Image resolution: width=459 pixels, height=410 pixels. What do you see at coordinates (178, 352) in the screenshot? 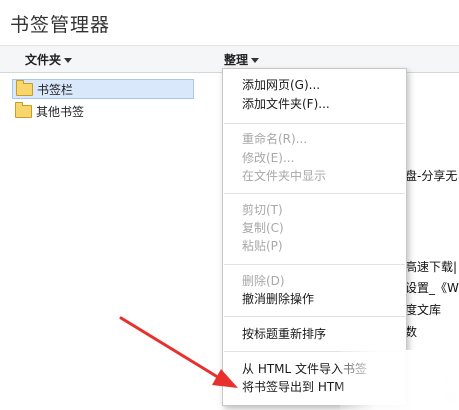
I see `red-arrow-annotation-icon` at bounding box center [178, 352].